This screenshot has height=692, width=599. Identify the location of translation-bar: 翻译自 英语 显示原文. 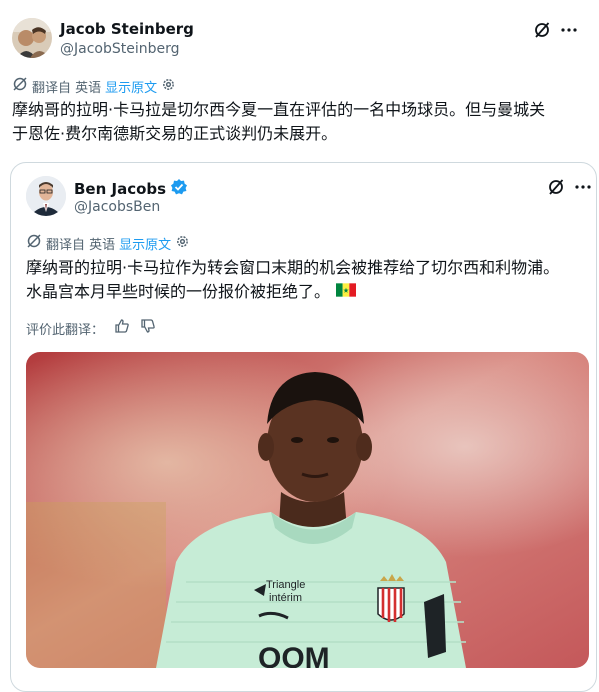
(94, 86).